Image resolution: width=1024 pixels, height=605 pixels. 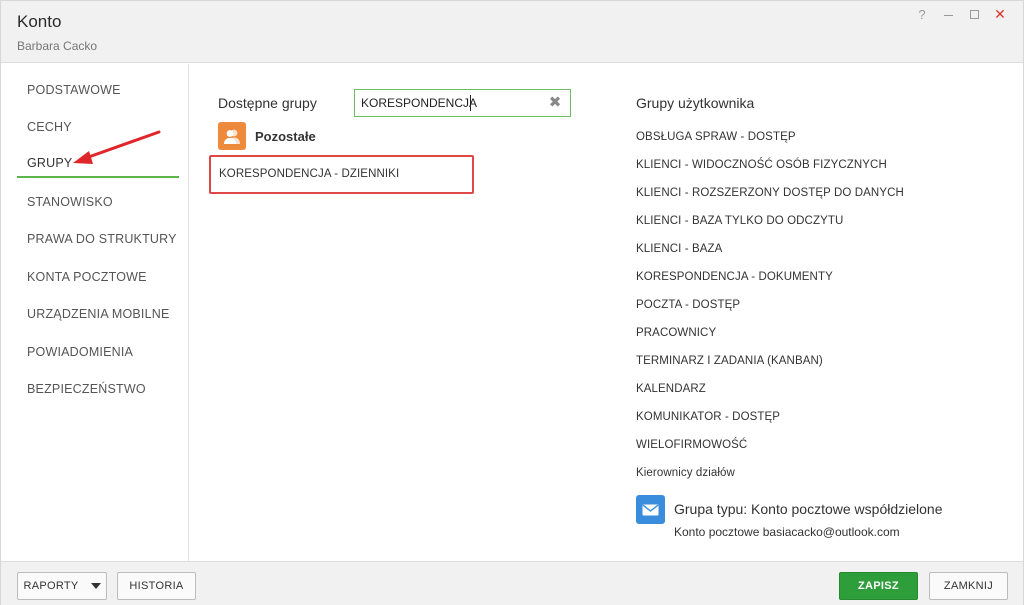 I want to click on user-group-item: Kierownicy działów, so click(x=685, y=473).